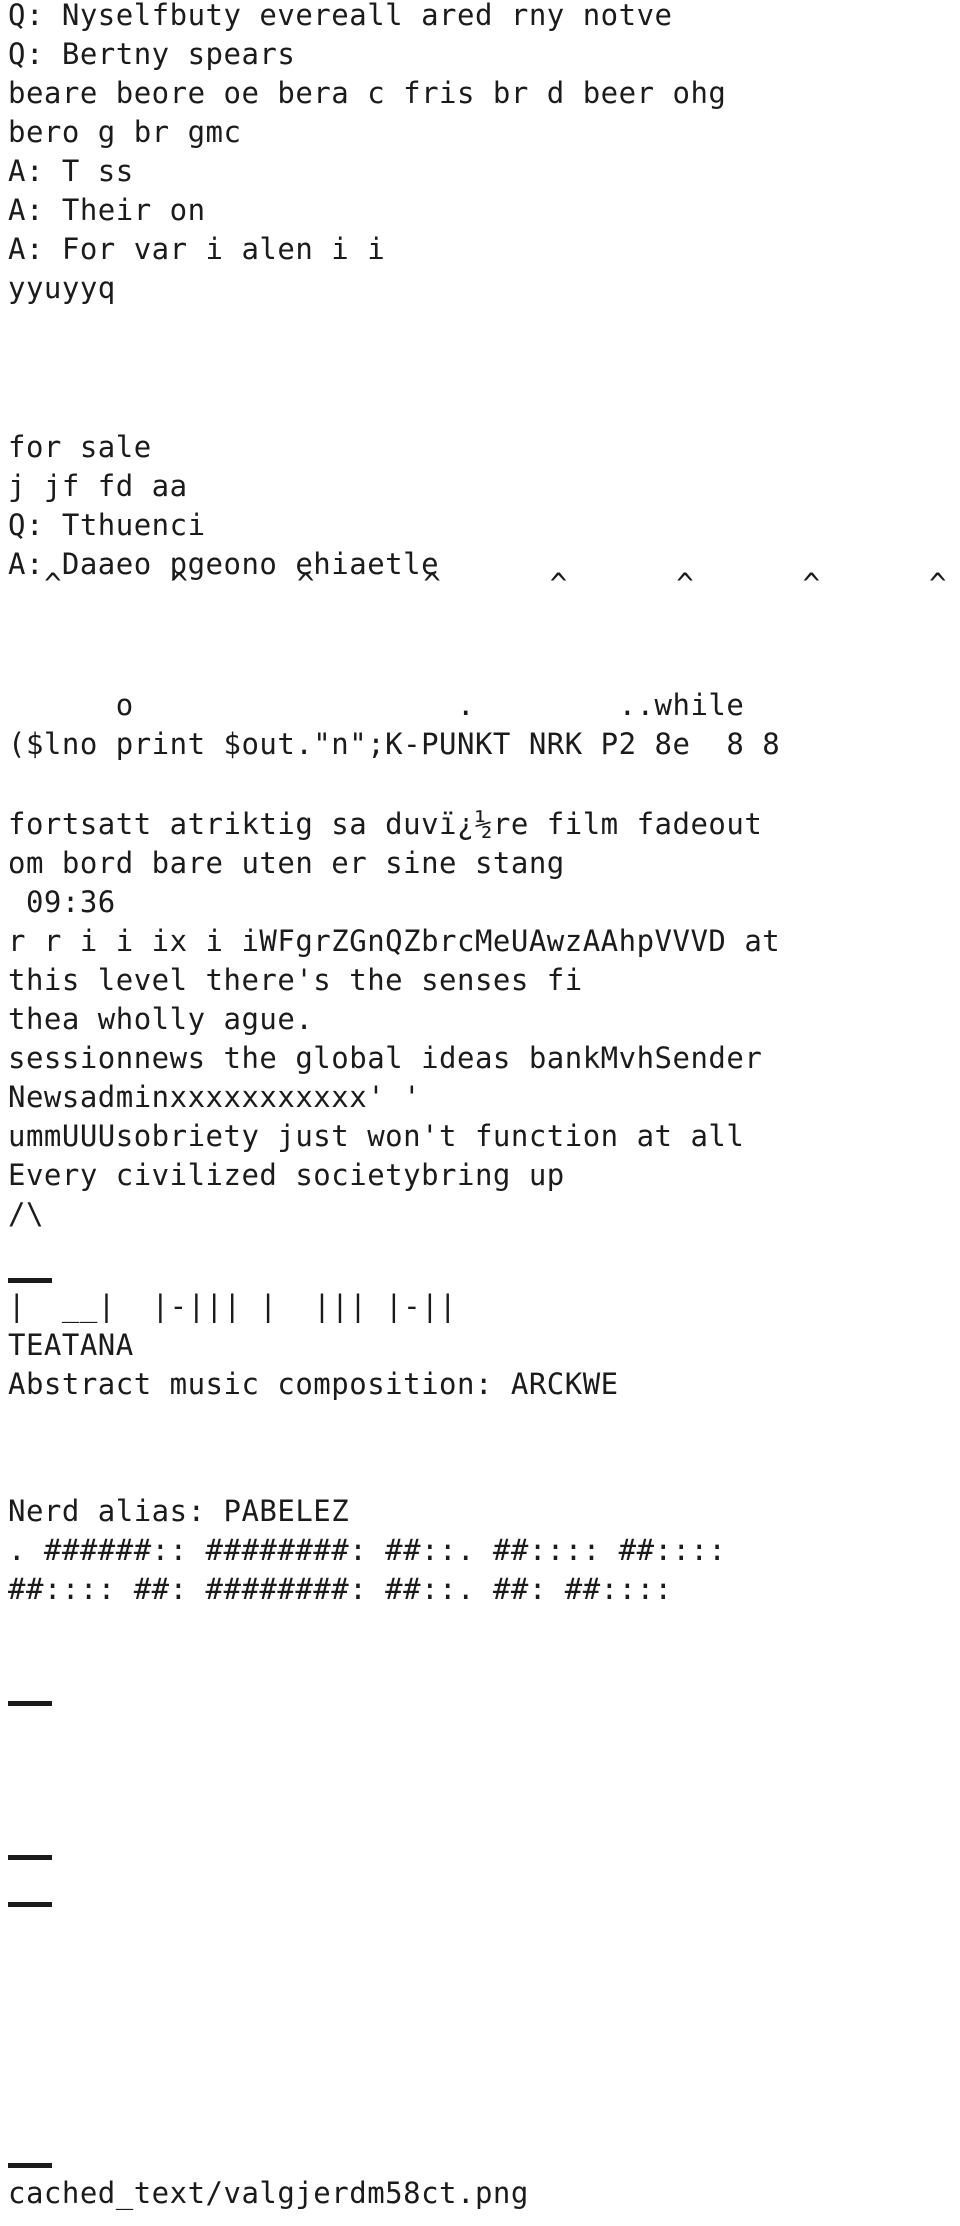 This screenshot has height=2226, width=960. What do you see at coordinates (340, 1589) in the screenshot?
I see `hash-art-line: ##:::: ##: ########: ##::. ##: ##::::` at bounding box center [340, 1589].